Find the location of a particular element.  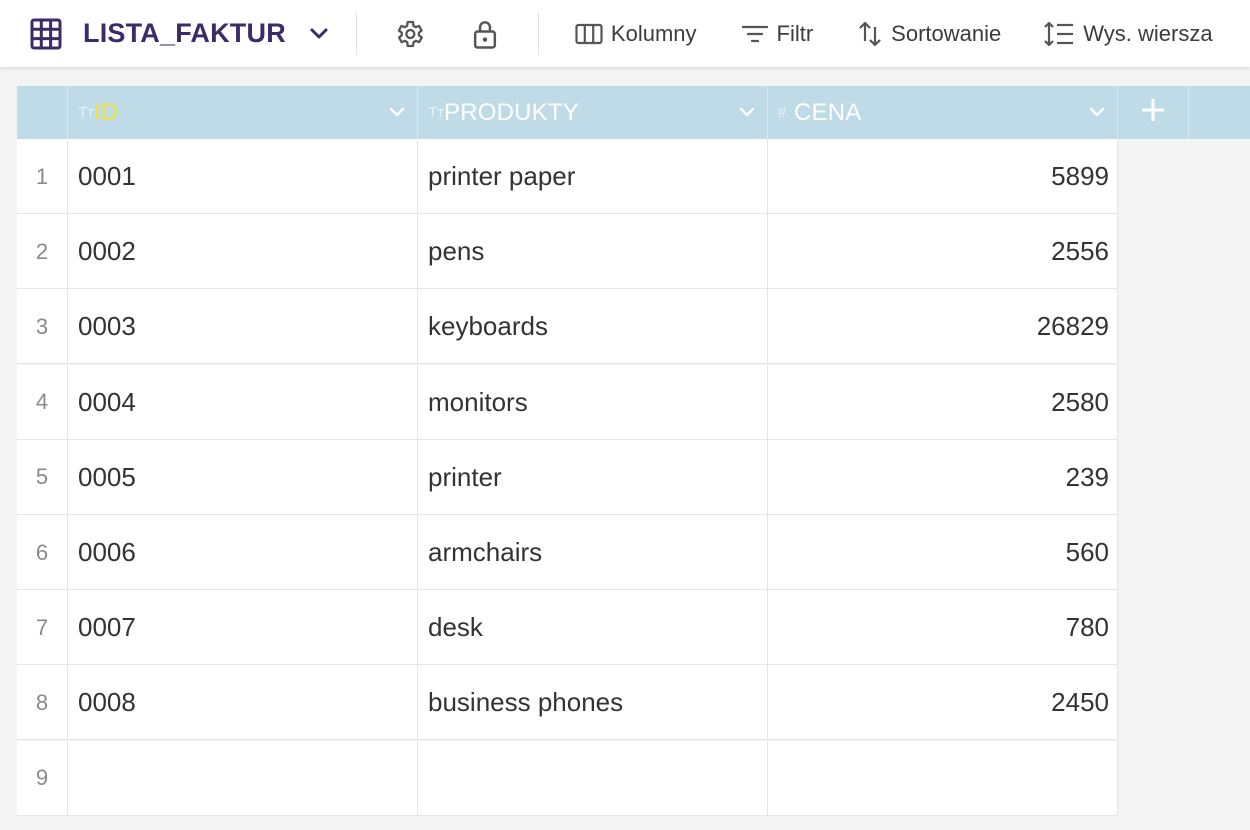

column-header-label: PRODUKTY is located at coordinates (511, 112).